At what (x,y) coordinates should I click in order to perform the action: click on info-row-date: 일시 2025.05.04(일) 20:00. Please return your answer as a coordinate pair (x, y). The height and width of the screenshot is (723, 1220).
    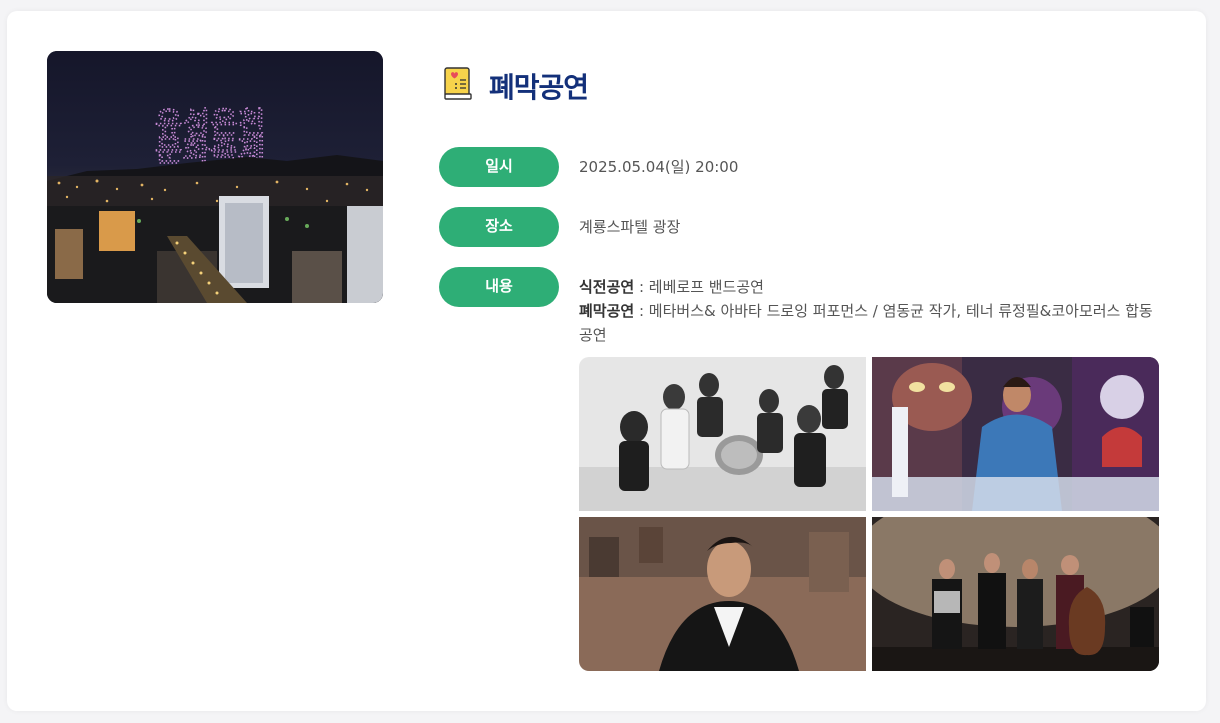
    Looking at the image, I should click on (588, 167).